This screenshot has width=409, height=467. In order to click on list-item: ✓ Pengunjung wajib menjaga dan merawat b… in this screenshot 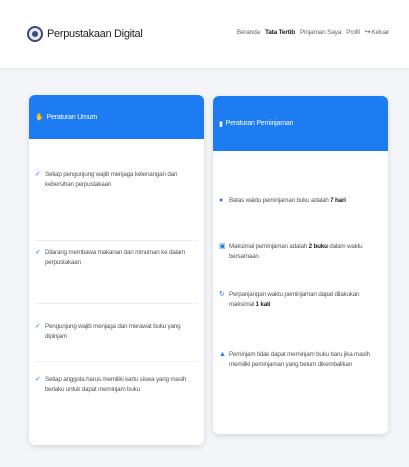, I will do `click(108, 331)`.